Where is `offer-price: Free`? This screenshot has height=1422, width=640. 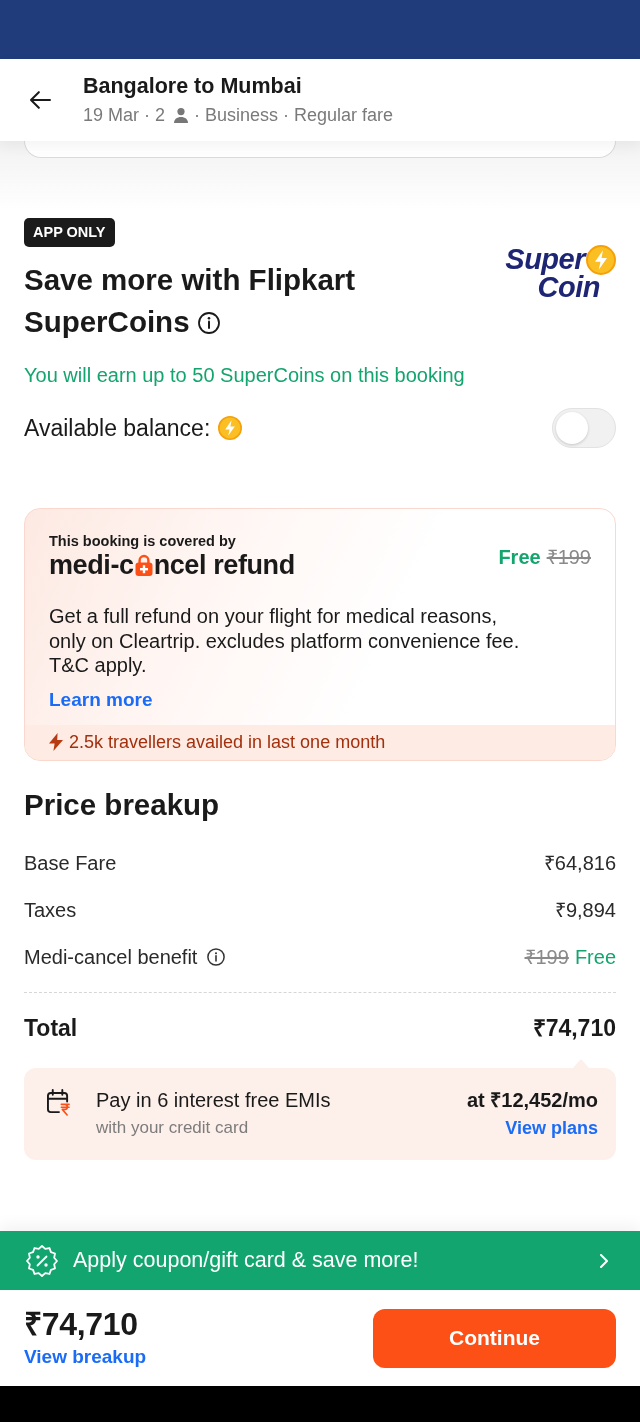
offer-price: Free is located at coordinates (519, 557).